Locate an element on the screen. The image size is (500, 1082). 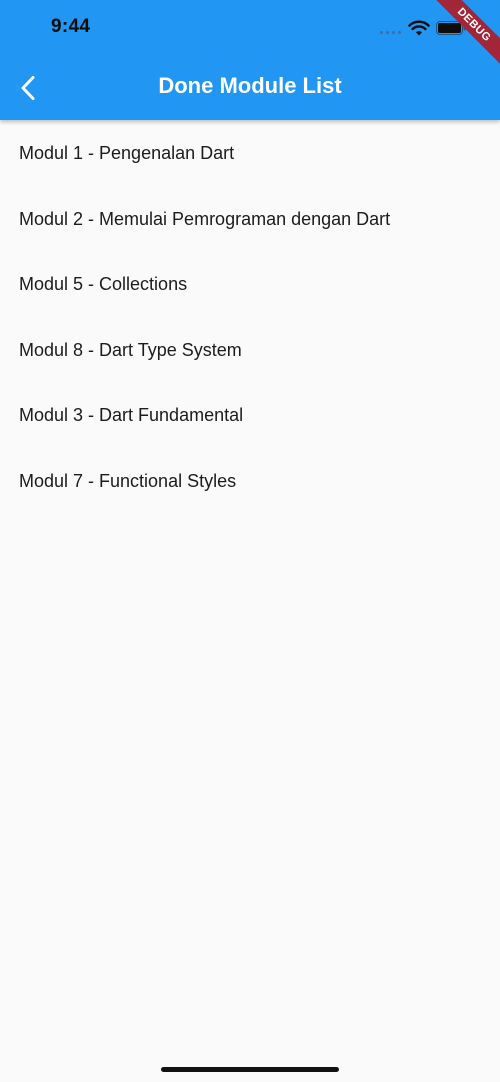
wifi-icon is located at coordinates (419, 28).